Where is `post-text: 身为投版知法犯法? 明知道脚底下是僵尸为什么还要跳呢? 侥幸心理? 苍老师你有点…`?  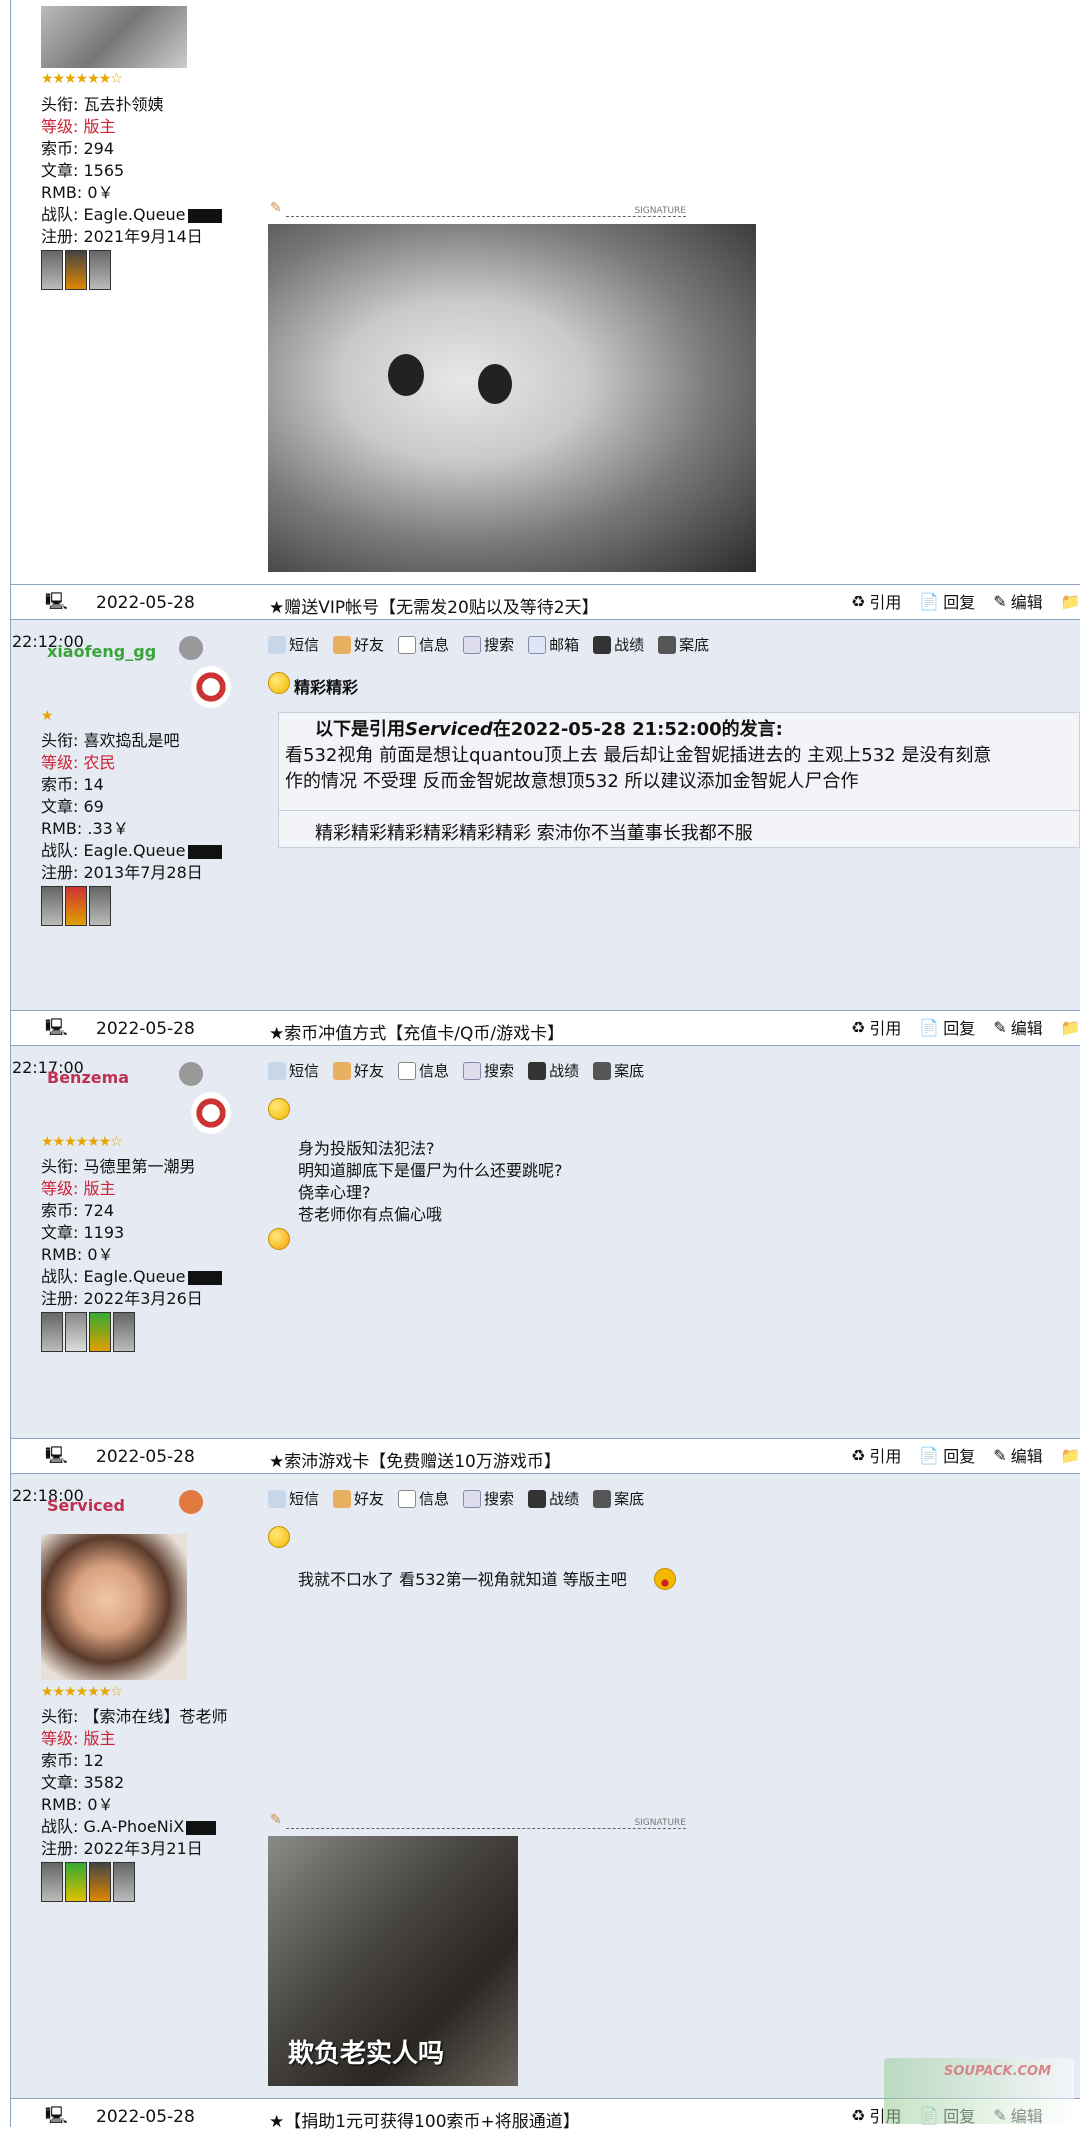 post-text: 身为投版知法犯法? 明知道脚底下是僵尸为什么还要跳呢? 侥幸心理? 苍老师你有点… is located at coordinates (430, 1181).